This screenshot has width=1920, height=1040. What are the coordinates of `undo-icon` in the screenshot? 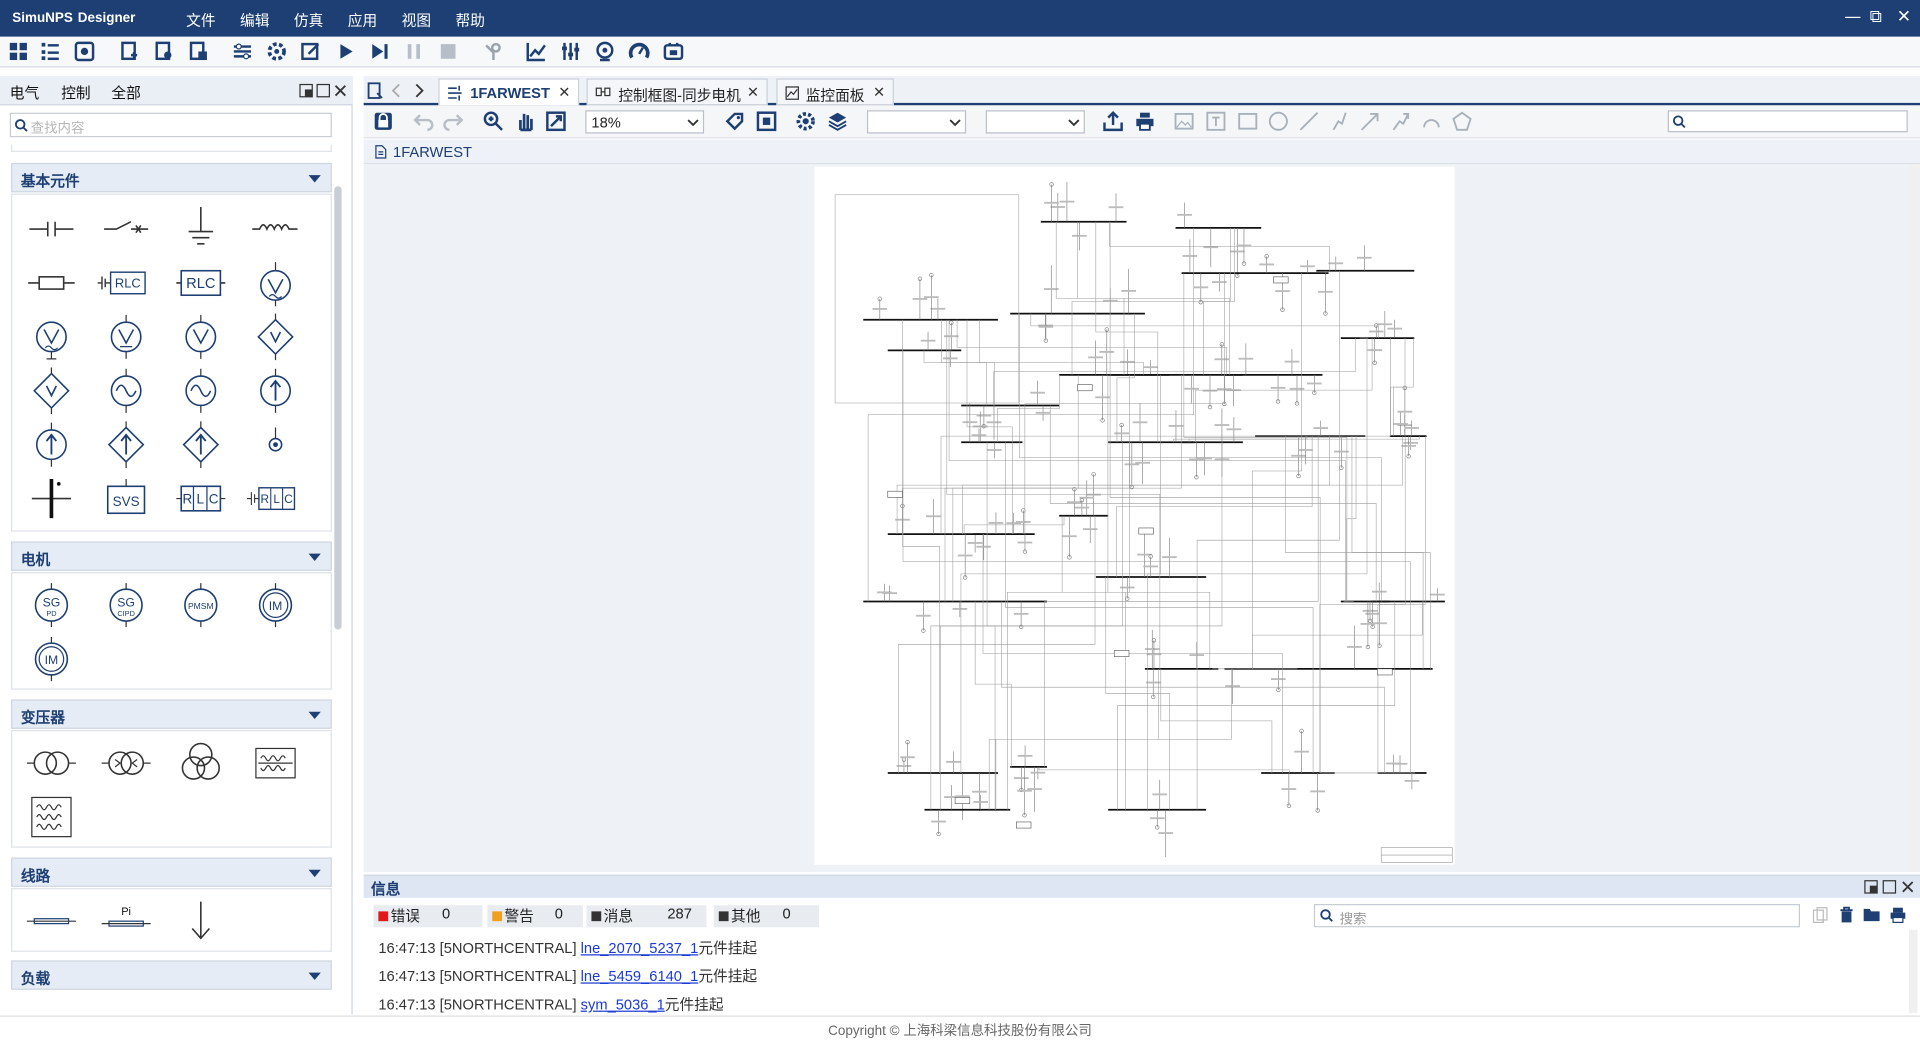 It's located at (424, 121).